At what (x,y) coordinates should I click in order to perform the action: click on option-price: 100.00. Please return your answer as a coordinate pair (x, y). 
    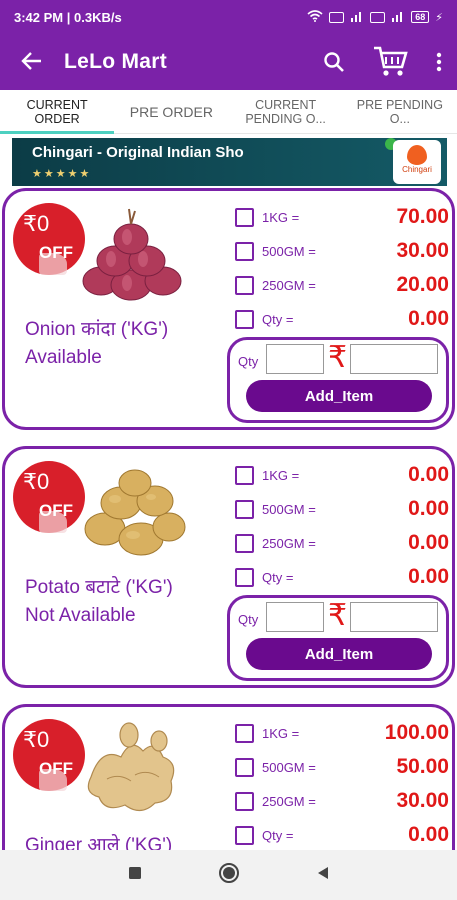
    Looking at the image, I should click on (416, 732).